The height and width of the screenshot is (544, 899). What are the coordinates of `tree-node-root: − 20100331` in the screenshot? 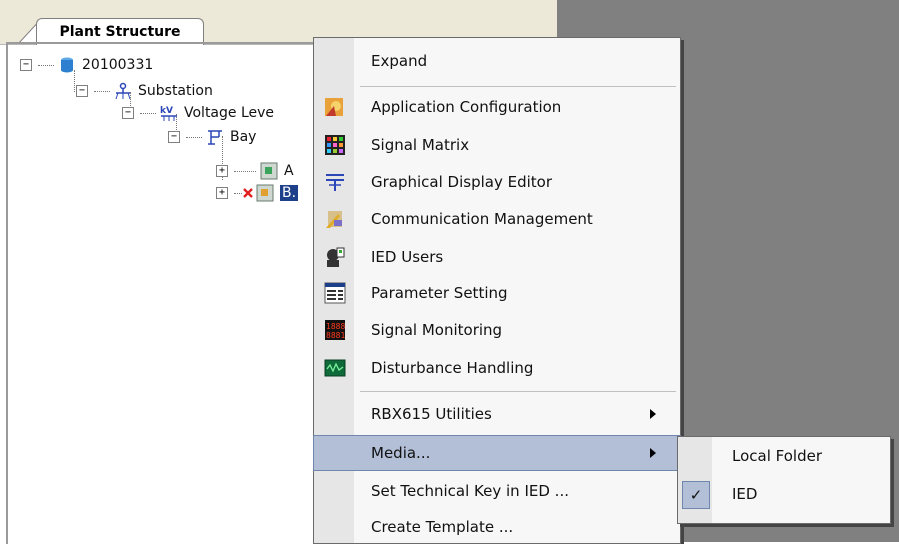 It's located at (86, 65).